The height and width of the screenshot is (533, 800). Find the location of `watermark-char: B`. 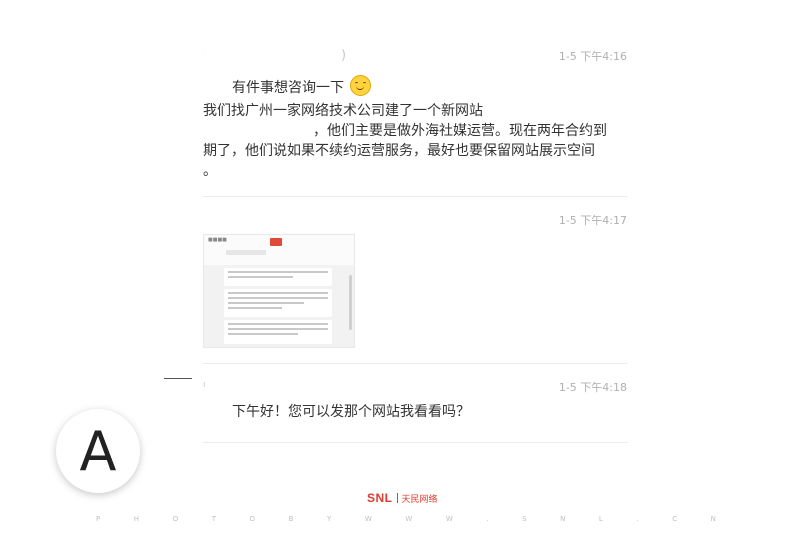

watermark-char: B is located at coordinates (291, 519).